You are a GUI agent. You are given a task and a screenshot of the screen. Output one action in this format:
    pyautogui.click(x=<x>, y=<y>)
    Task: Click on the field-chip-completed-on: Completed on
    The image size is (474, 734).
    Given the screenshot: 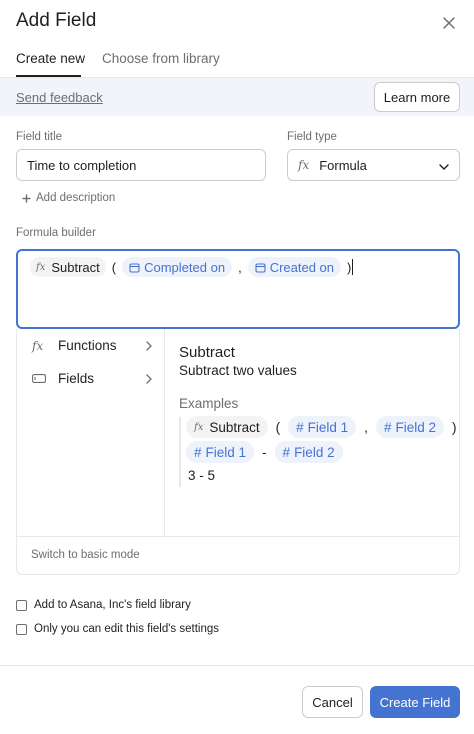 What is the action you would take?
    pyautogui.click(x=177, y=267)
    